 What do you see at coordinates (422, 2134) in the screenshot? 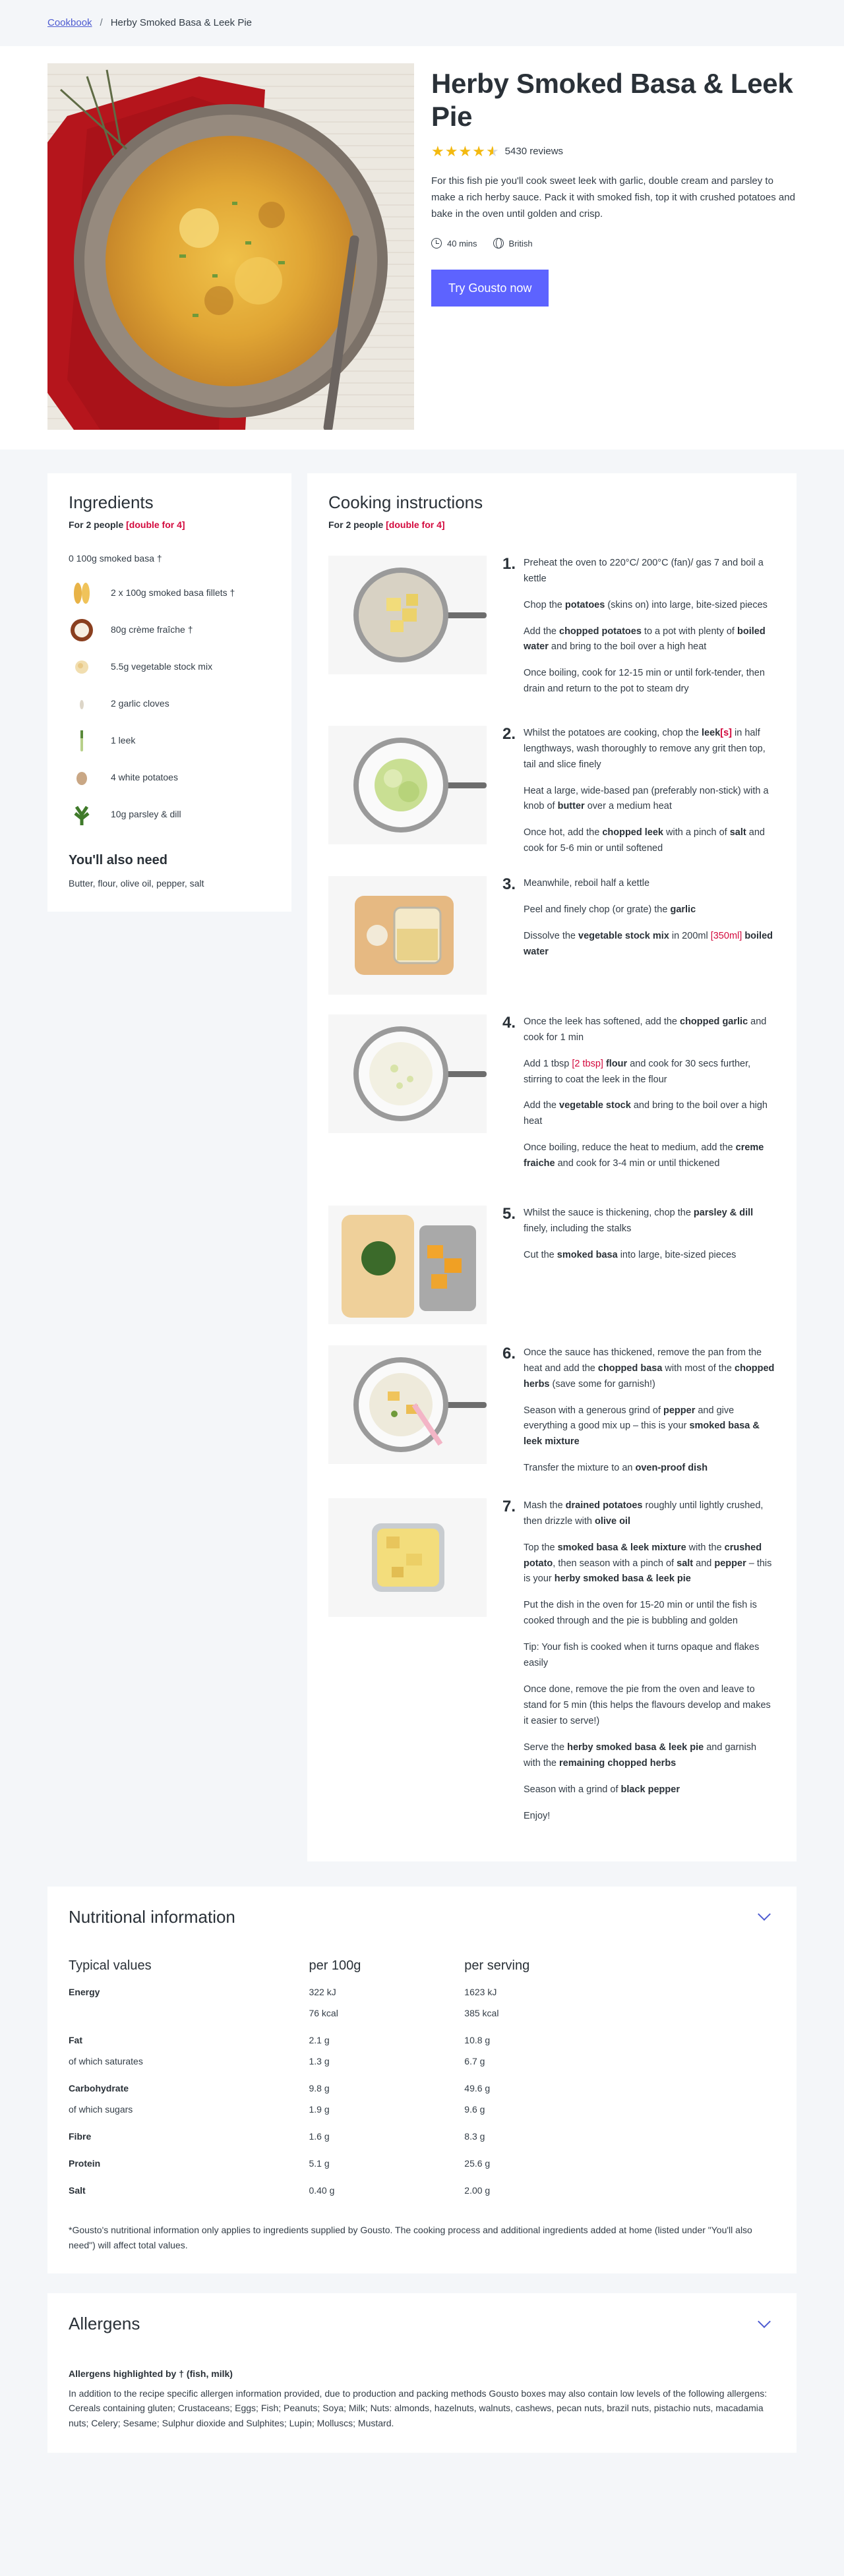
I see `nutrition-row: Fibre 1.6 g 8.3 g` at bounding box center [422, 2134].